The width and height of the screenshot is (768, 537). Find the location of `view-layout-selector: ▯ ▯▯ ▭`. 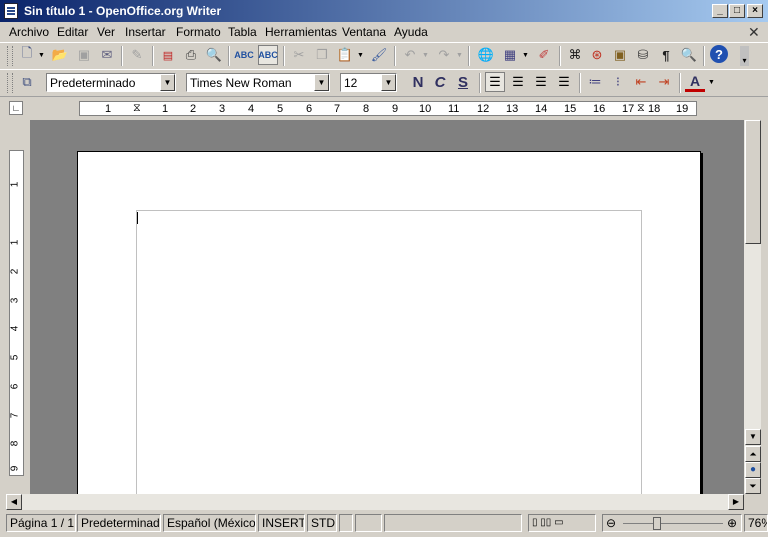

view-layout-selector: ▯ ▯▯ ▭ is located at coordinates (562, 523).